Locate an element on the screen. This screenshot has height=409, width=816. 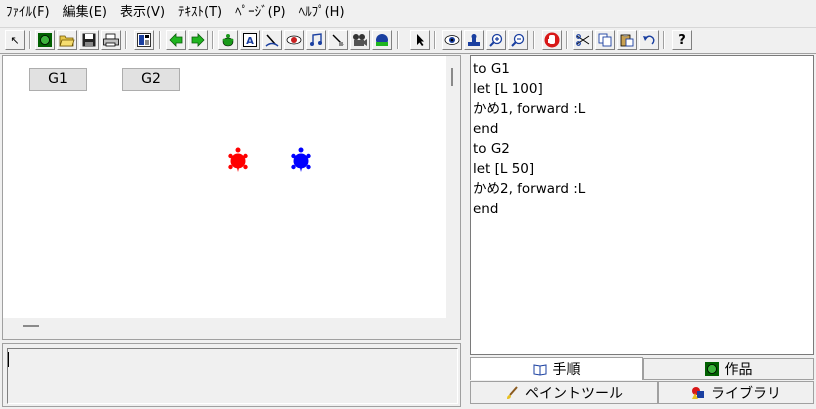
forward-button is located at coordinates (198, 40).